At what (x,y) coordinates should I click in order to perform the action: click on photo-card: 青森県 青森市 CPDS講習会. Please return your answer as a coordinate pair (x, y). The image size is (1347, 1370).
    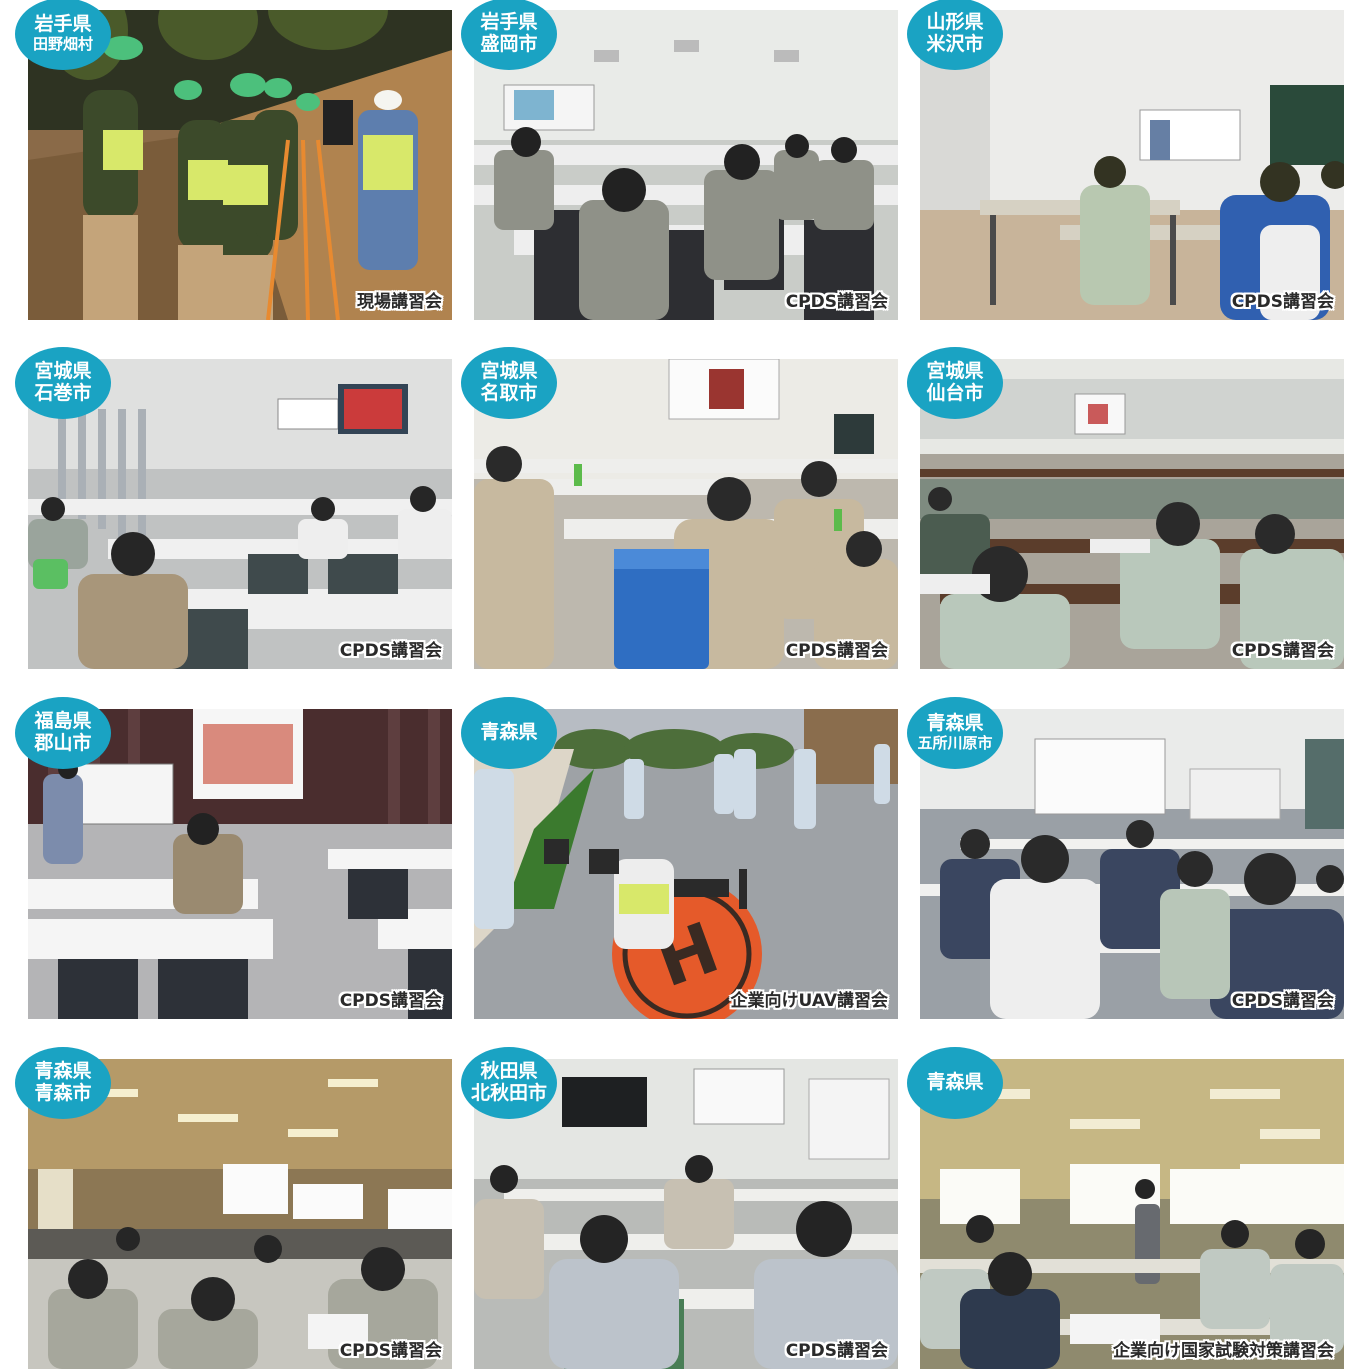
    Looking at the image, I should click on (233, 1208).